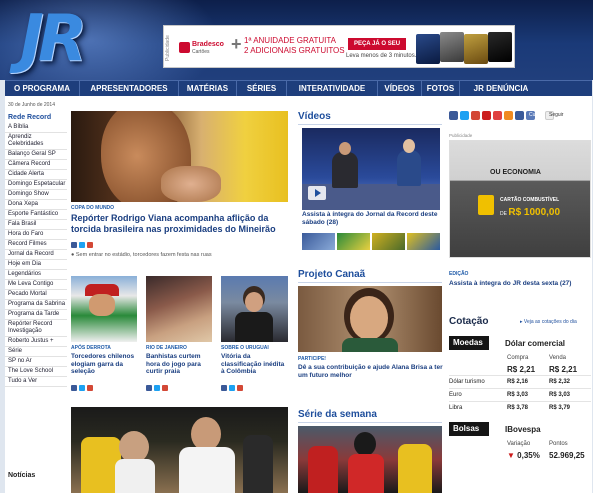 This screenshot has height=493, width=593. What do you see at coordinates (179, 450) in the screenshot?
I see `politics-image` at bounding box center [179, 450].